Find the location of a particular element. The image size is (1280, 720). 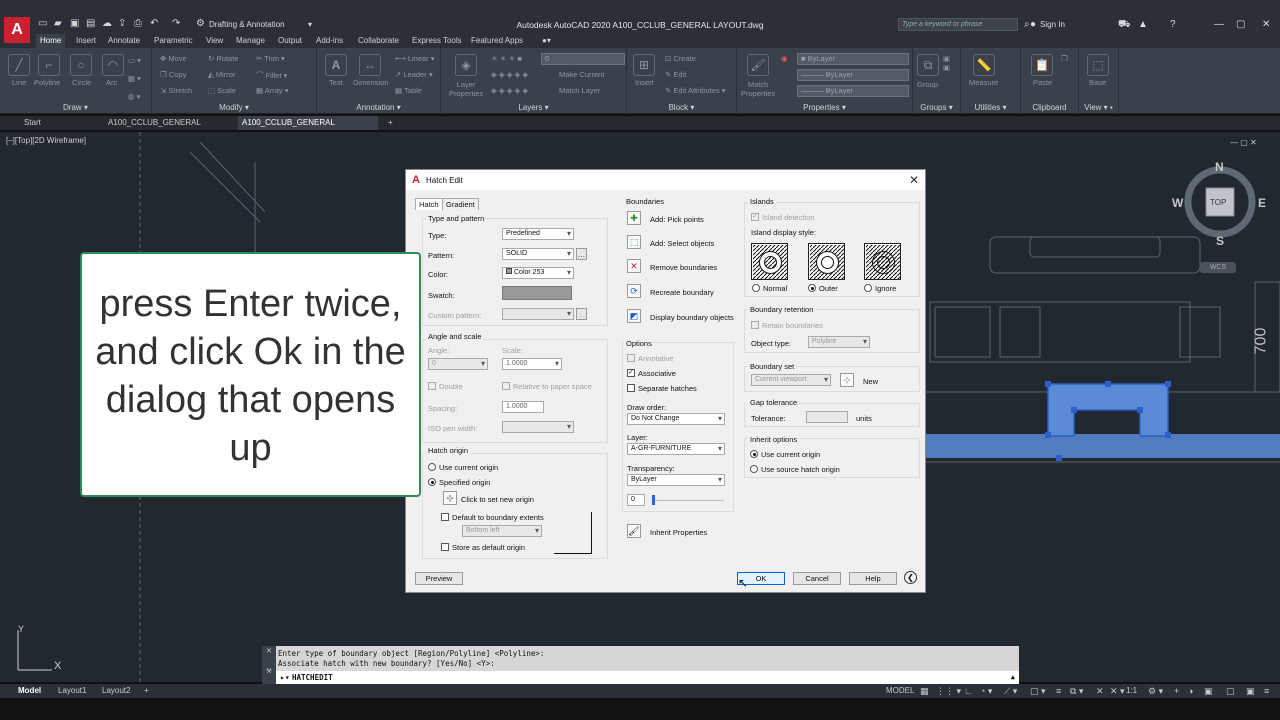

tab-insert: Insert is located at coordinates (86, 40).